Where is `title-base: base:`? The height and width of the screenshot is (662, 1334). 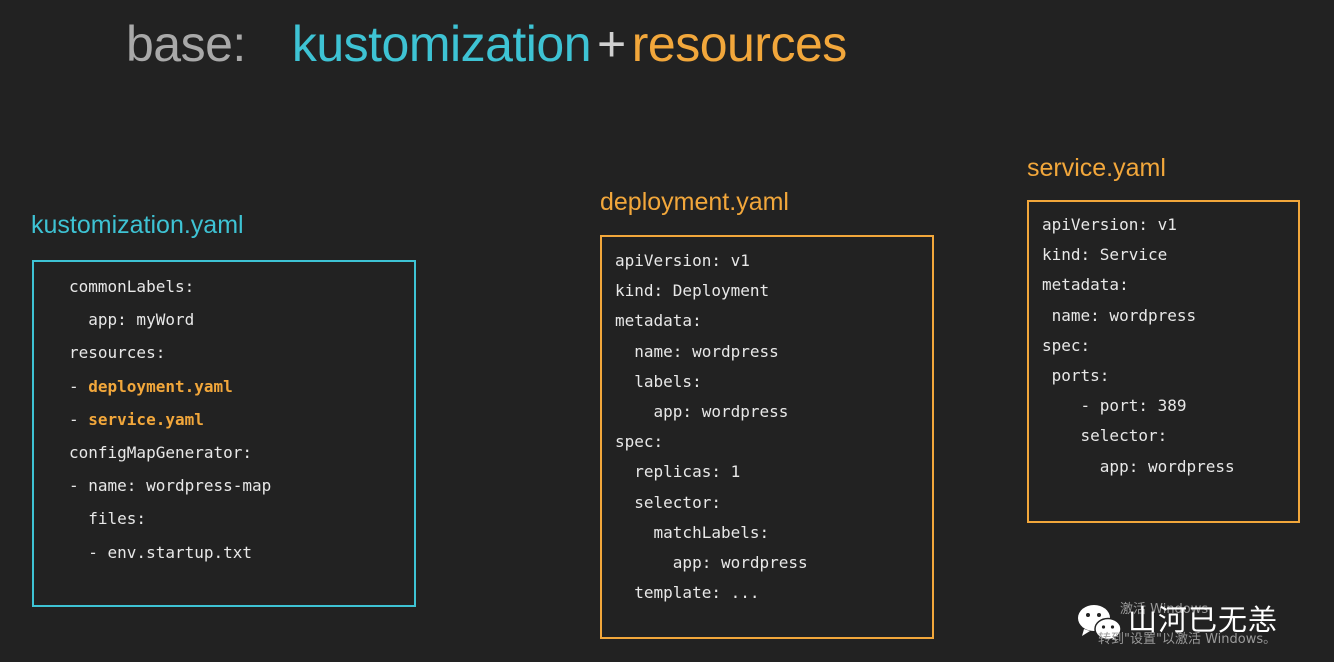
title-base: base: is located at coordinates (186, 44).